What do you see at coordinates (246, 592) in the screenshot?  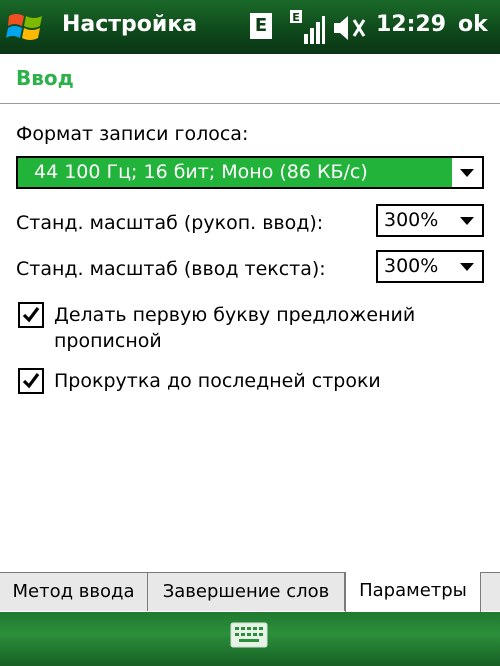 I see `tab-word-completion: Завершение слов` at bounding box center [246, 592].